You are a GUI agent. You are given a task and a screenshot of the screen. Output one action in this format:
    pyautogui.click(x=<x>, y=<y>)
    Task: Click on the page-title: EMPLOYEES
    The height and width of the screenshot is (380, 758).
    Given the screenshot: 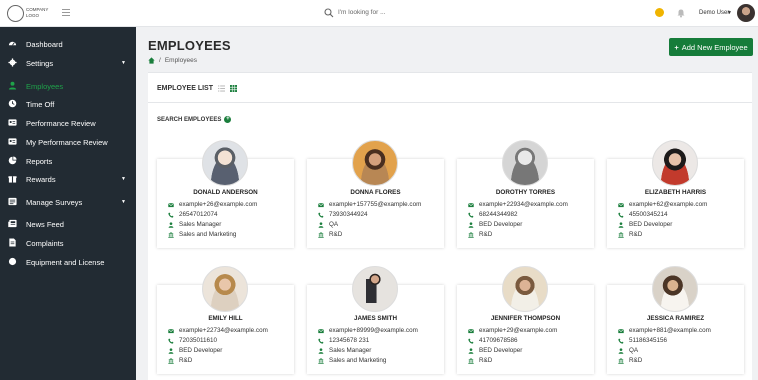 What is the action you would take?
    pyautogui.click(x=189, y=45)
    